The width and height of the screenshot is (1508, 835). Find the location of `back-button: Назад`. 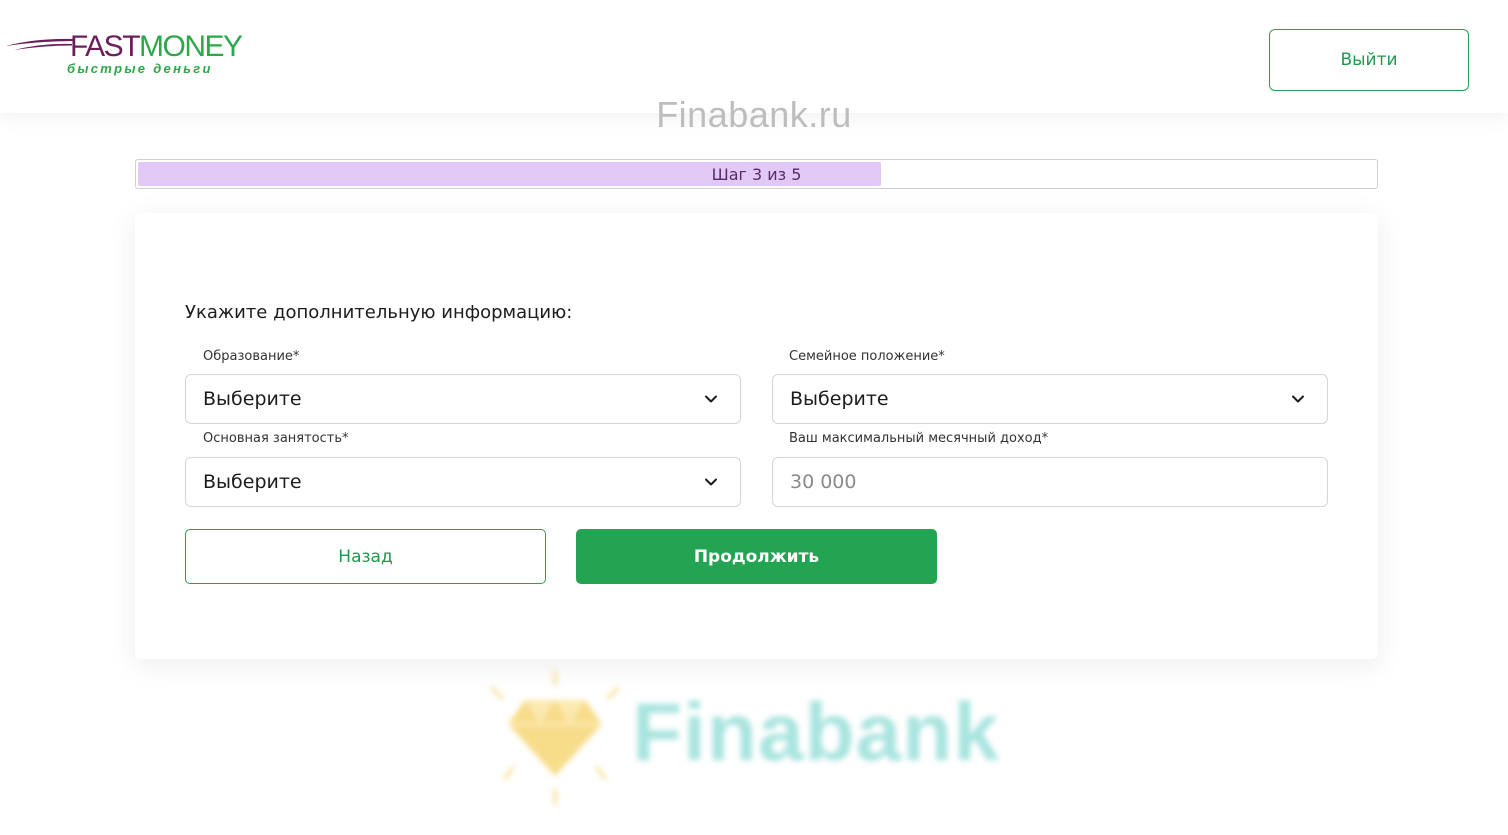

back-button: Назад is located at coordinates (365, 556).